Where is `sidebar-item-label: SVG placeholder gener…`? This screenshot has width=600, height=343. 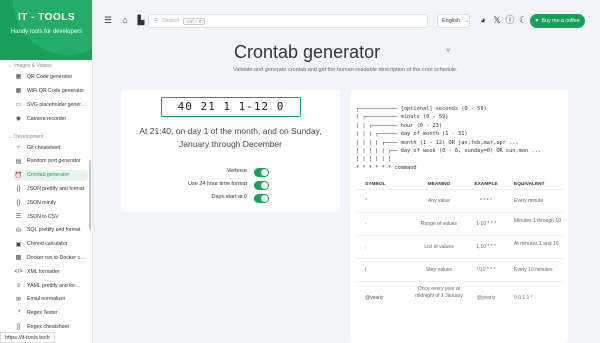 sidebar-item-label: SVG placeholder gener… is located at coordinates (57, 104).